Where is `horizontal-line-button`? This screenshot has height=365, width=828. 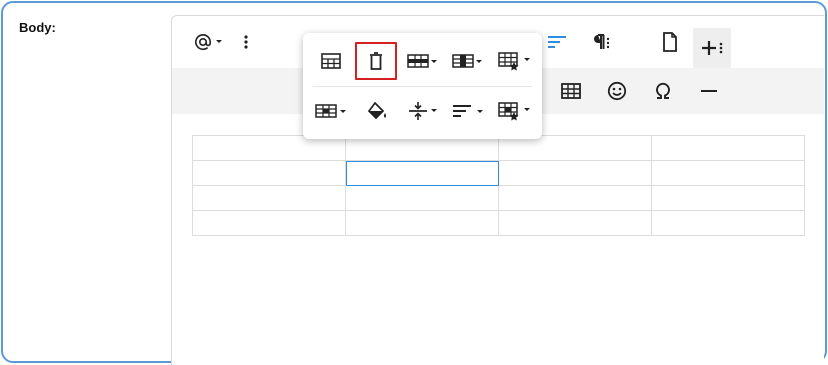 horizontal-line-button is located at coordinates (709, 91).